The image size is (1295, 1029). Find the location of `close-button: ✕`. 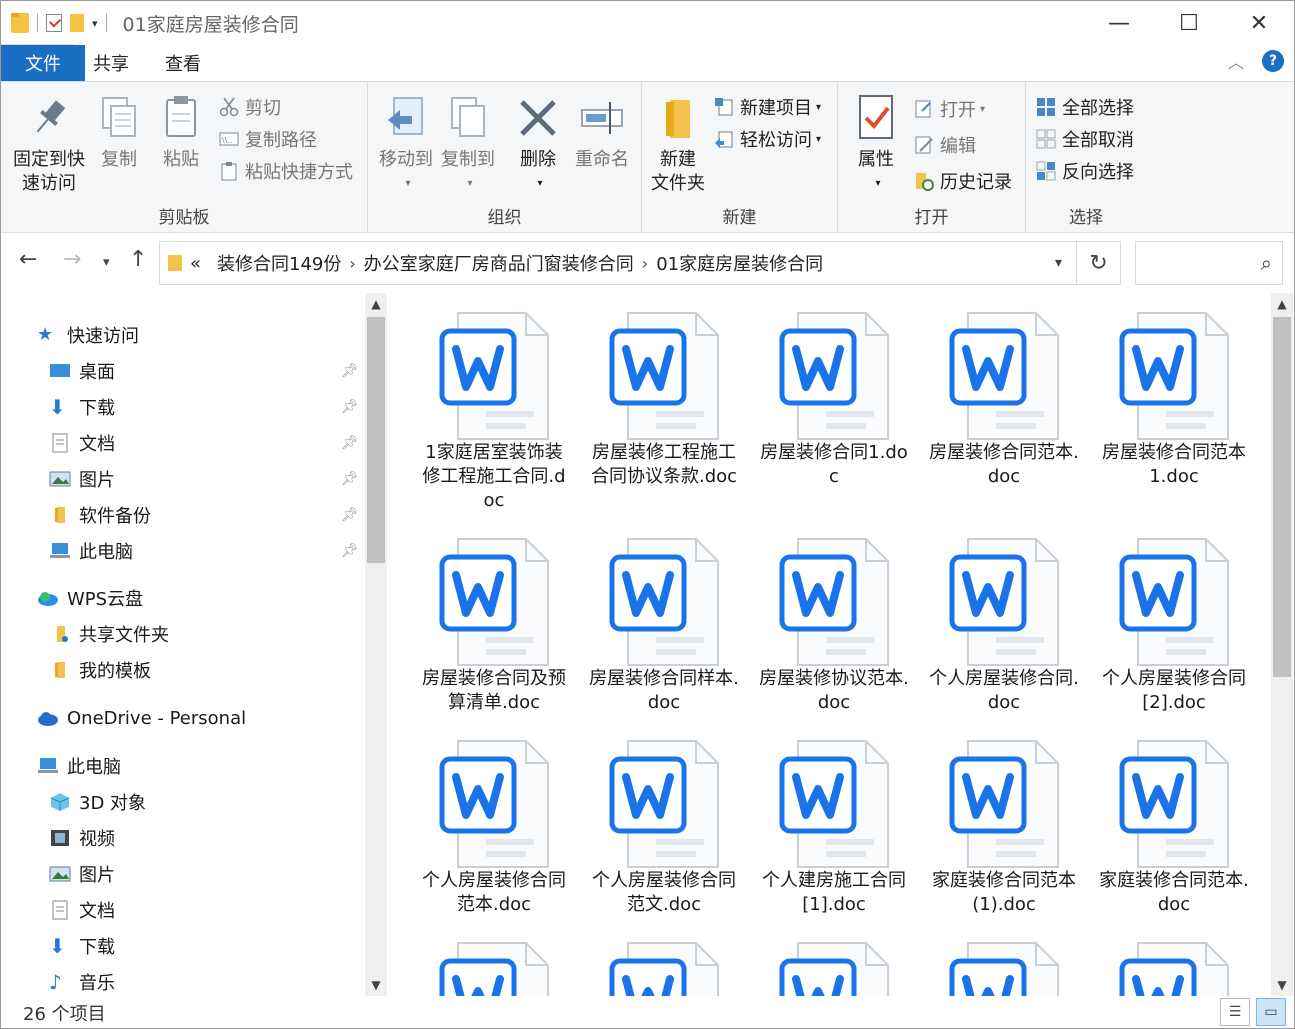

close-button: ✕ is located at coordinates (1259, 23).